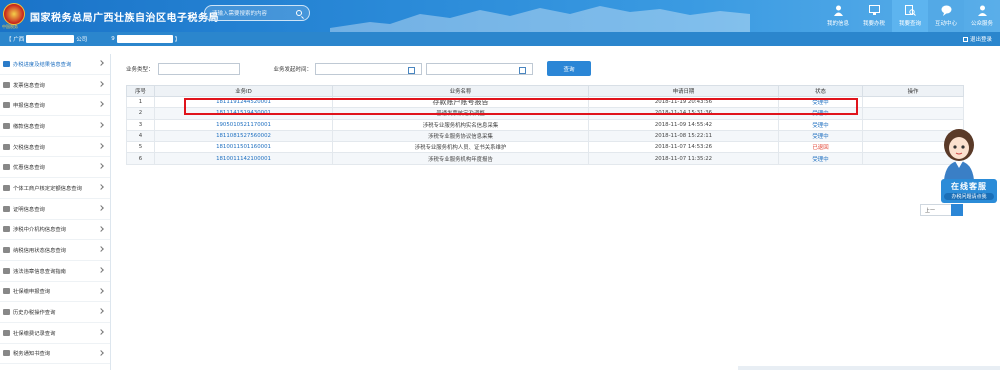 The width and height of the screenshot is (1000, 370). I want to click on nav-query: 我要查询, so click(910, 16).